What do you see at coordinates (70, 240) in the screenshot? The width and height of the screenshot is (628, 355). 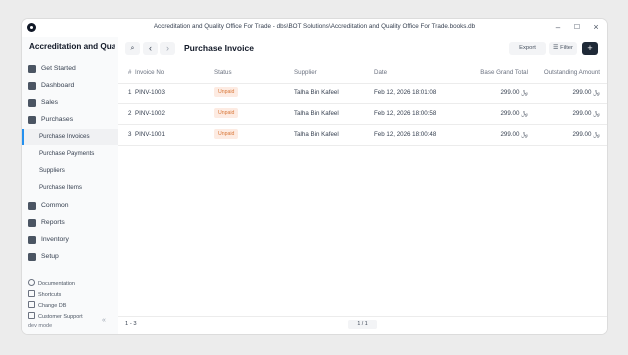 I see `sidebar-item-inventory: Inventory` at bounding box center [70, 240].